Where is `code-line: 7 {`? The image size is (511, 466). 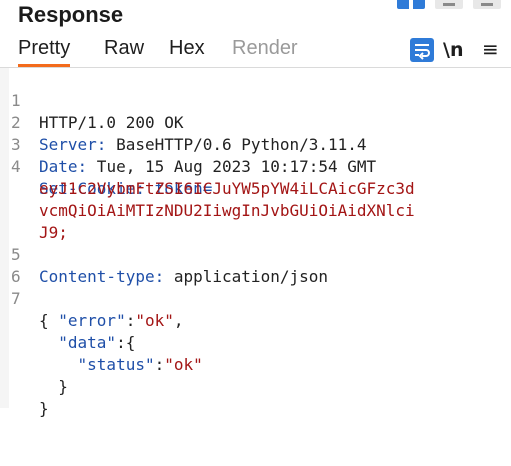 code-line: 7 { is located at coordinates (24, 298).